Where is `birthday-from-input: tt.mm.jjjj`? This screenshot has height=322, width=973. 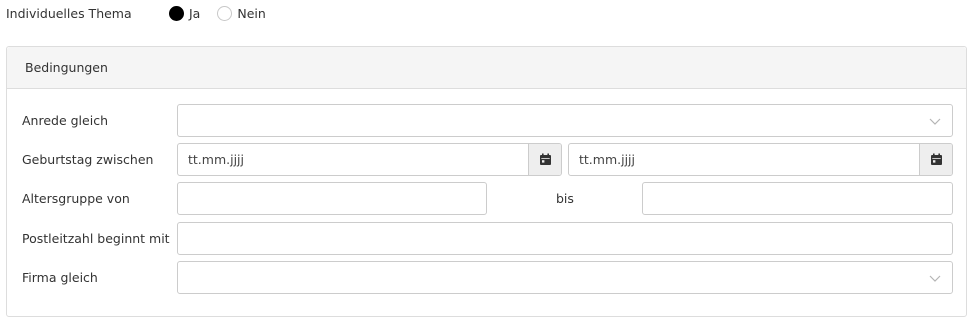 birthday-from-input: tt.mm.jjjj is located at coordinates (369, 159).